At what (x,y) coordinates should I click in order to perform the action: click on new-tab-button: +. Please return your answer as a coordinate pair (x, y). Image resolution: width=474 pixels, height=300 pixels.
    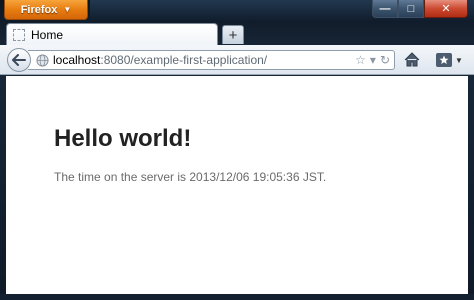
    Looking at the image, I should click on (233, 34).